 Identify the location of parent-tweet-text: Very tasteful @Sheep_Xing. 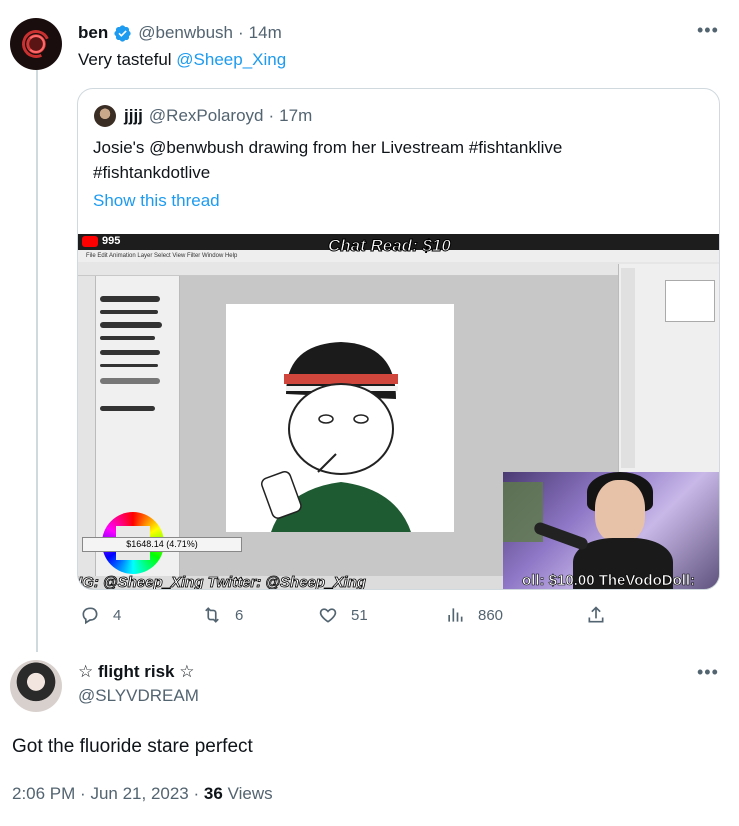
(182, 60).